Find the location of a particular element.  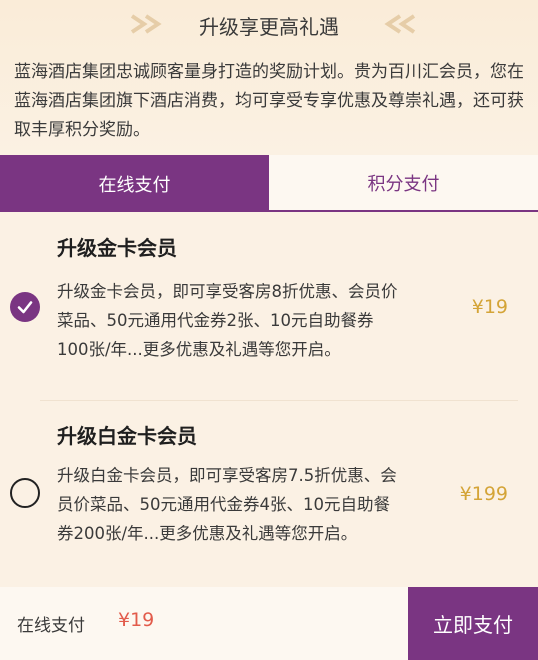

payment-method-label: 在线支付 is located at coordinates (51, 626).